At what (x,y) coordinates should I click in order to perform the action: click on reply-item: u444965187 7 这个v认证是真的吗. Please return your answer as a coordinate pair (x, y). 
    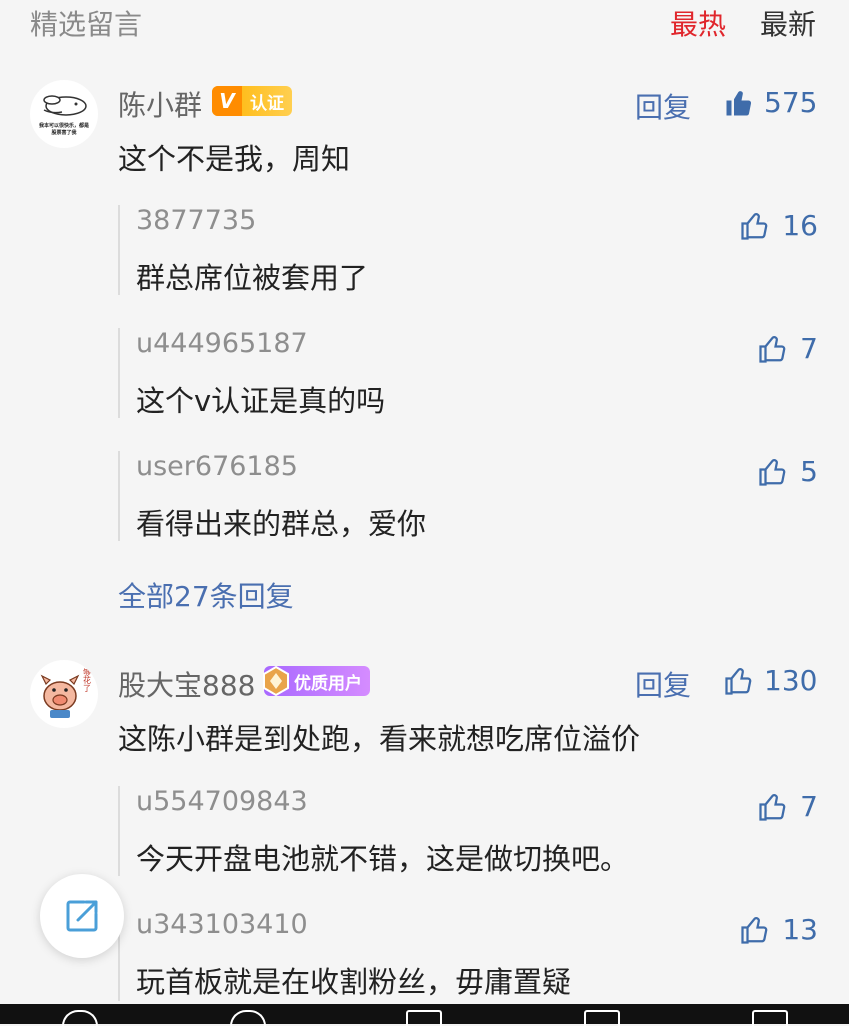
    Looking at the image, I should click on (469, 373).